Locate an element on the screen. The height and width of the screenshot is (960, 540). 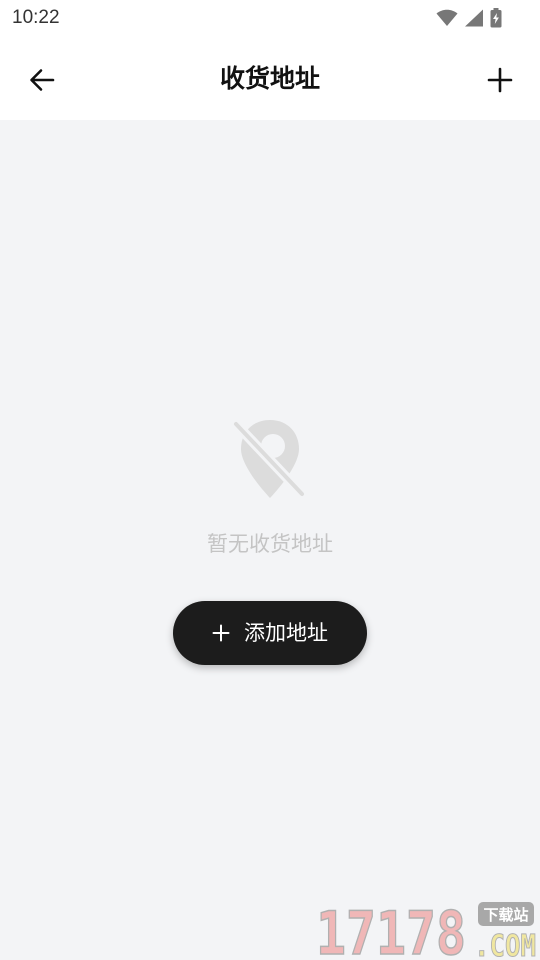
add-address-button: 添加地址 is located at coordinates (270, 633).